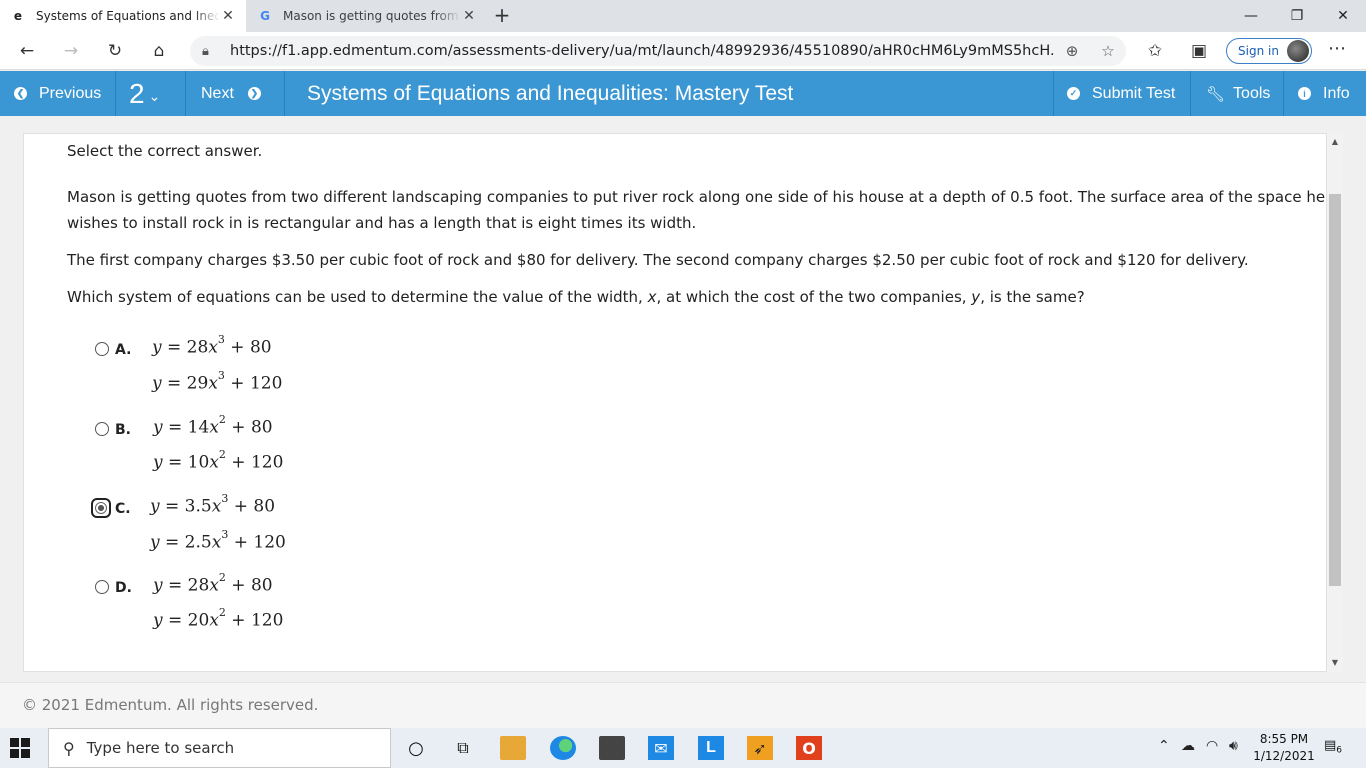 The image size is (1366, 768). Describe the element at coordinates (1335, 142) in the screenshot. I see `scroll-up-icon: ▲` at that location.